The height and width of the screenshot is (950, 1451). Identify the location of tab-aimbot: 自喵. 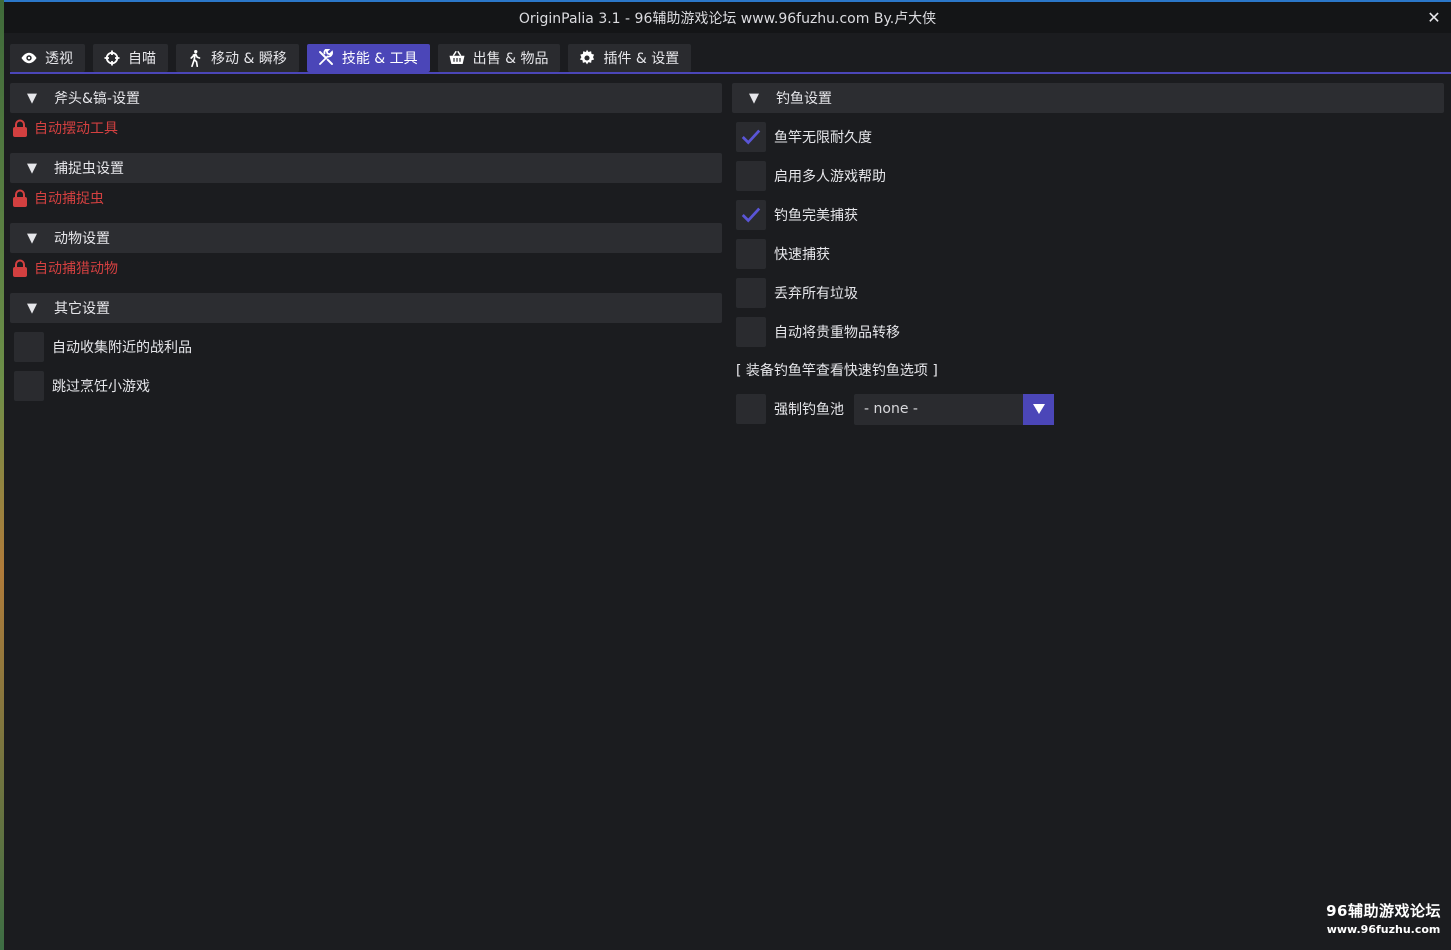
(130, 58).